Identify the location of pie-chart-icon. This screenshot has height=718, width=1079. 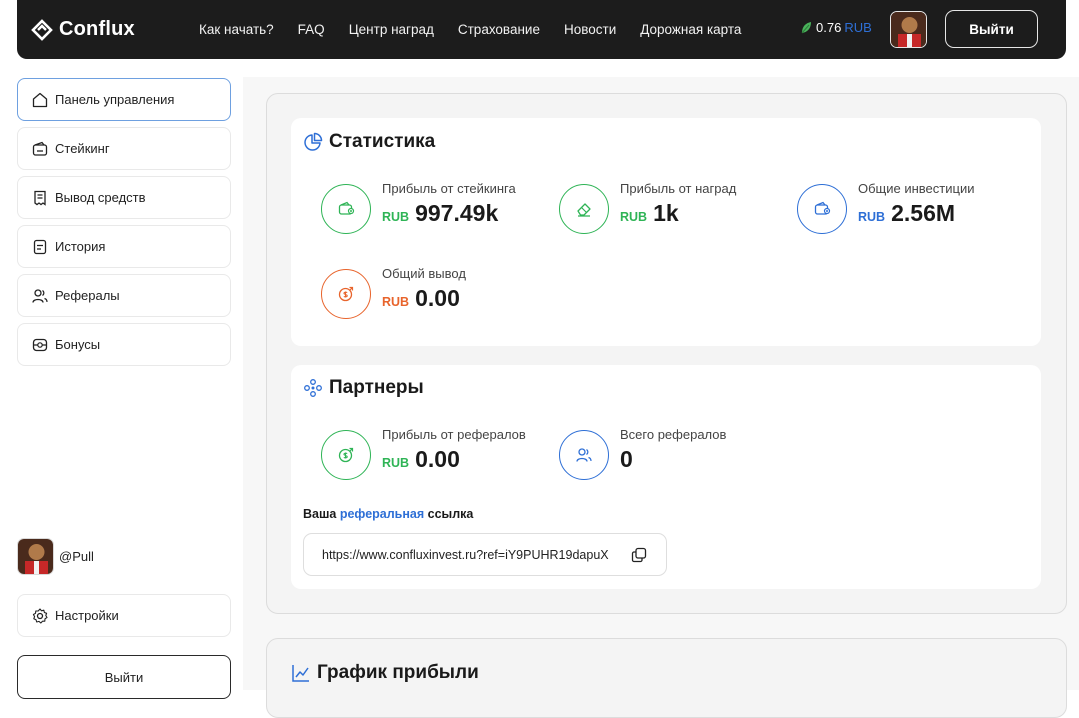
(313, 142).